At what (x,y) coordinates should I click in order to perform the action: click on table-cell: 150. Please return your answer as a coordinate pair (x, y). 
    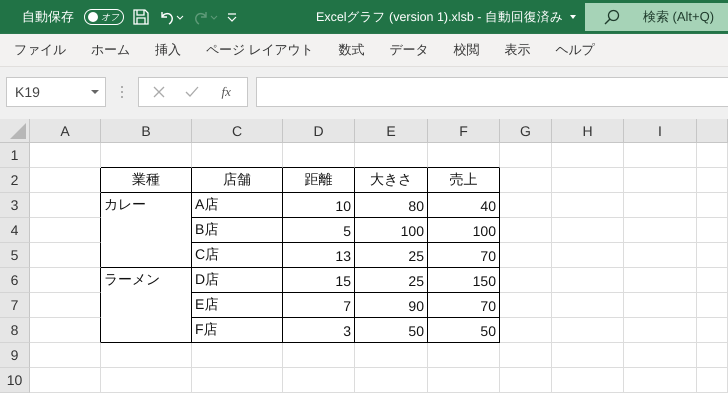
    Looking at the image, I should click on (464, 280).